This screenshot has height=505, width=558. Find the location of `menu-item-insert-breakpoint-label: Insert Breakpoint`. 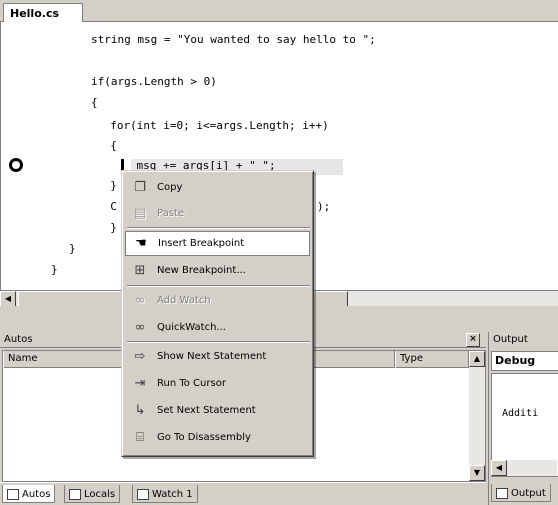

menu-item-insert-breakpoint-label: Insert Breakpoint is located at coordinates (201, 243).